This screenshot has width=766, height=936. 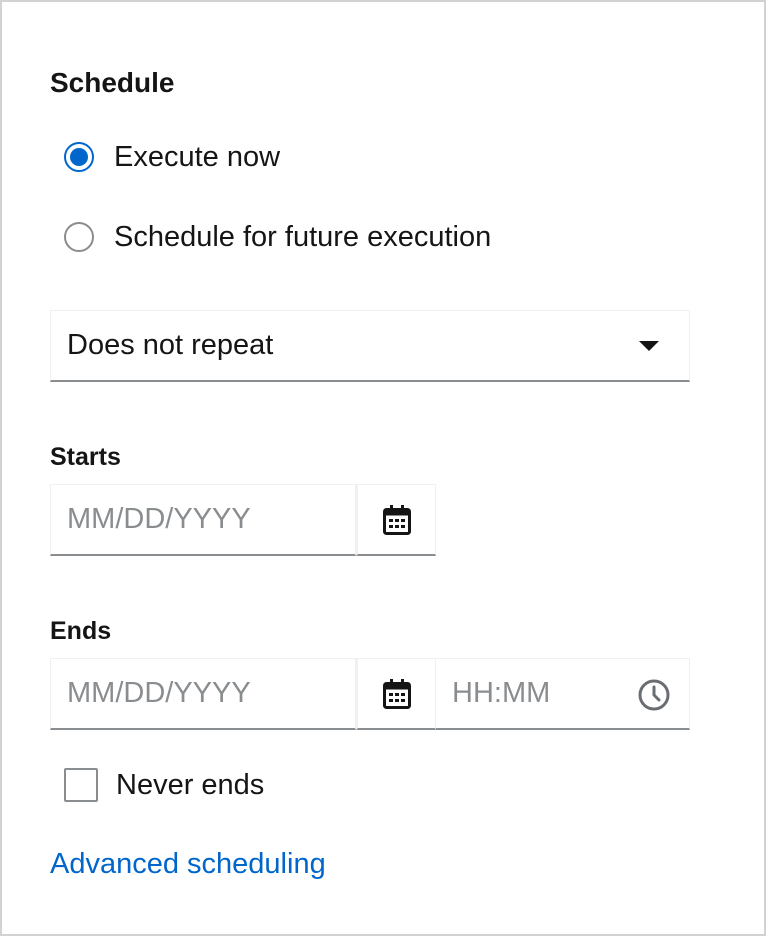 What do you see at coordinates (159, 693) in the screenshot?
I see `ends-date-placeholder: MM/DD/YYYY` at bounding box center [159, 693].